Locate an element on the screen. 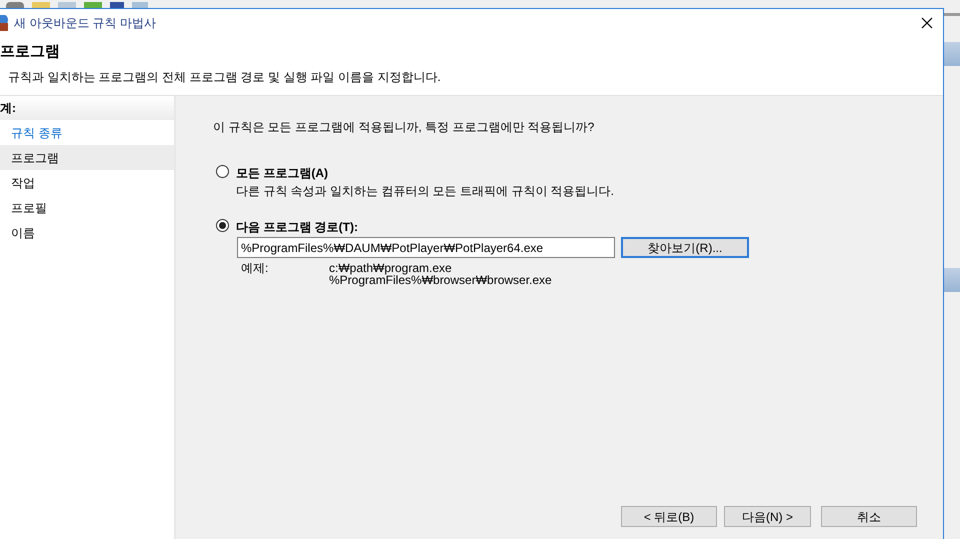 The image size is (960, 539). page-description: 규칙과 일치하는 프로그램의 전체 프로그램 경로 및 실행 파일 이름을 지정합니다. is located at coordinates (224, 77).